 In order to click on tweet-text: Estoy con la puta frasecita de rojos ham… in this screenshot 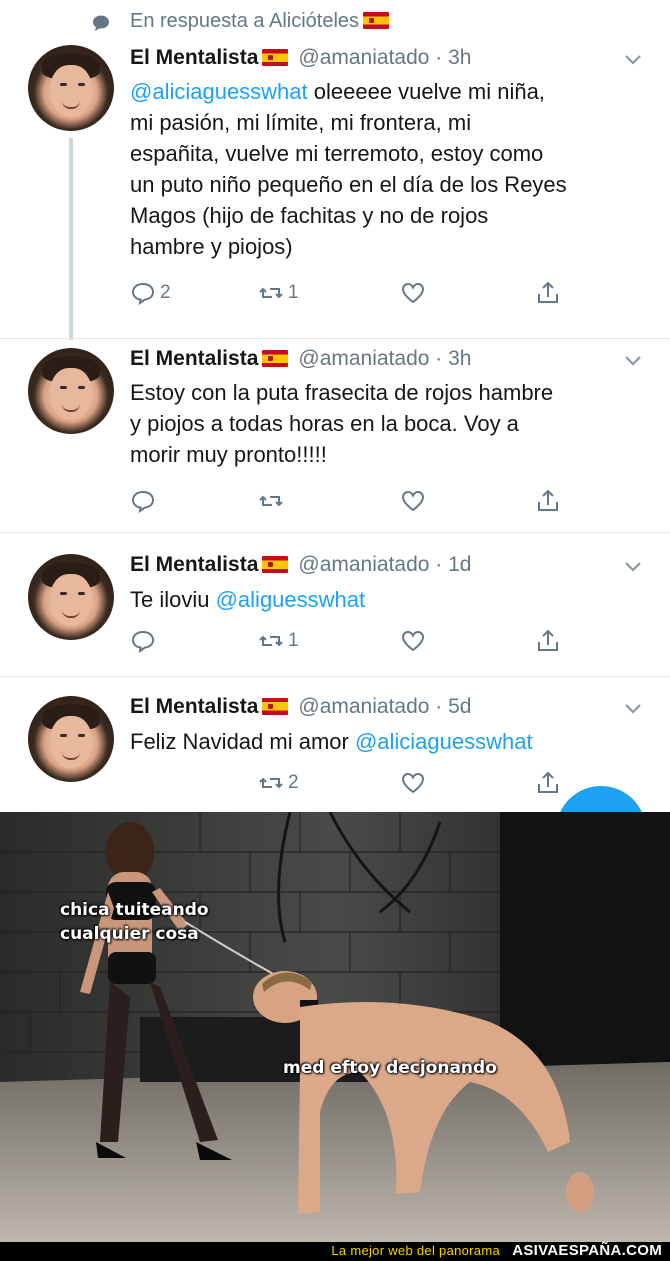, I will do `click(342, 423)`.